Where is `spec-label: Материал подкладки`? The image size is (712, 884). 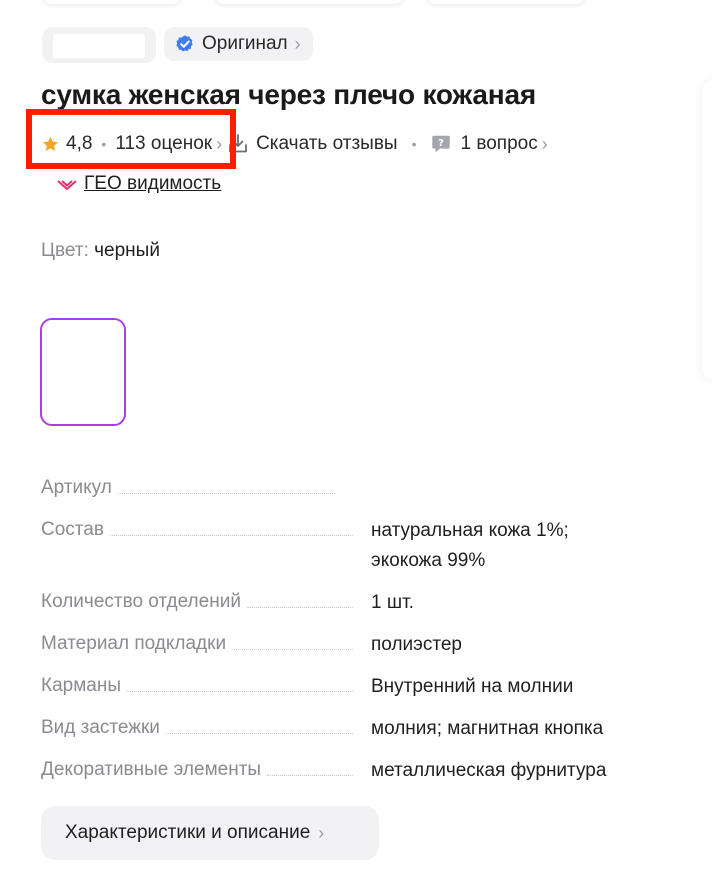
spec-label: Материал подкладки is located at coordinates (134, 643).